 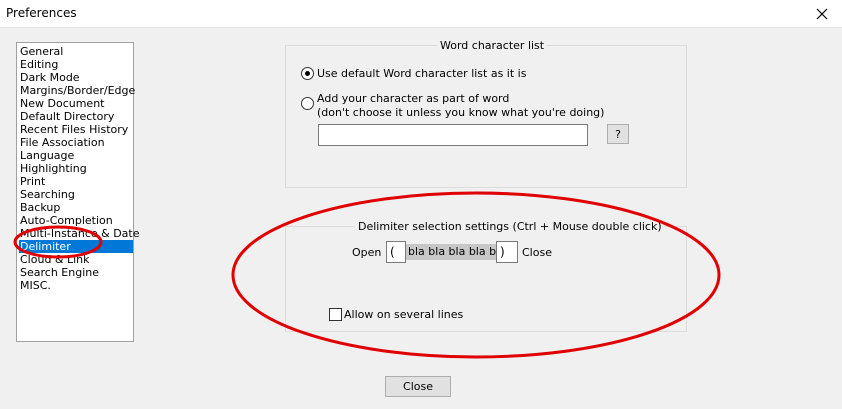 I want to click on window-title: Preferences, so click(x=41, y=13).